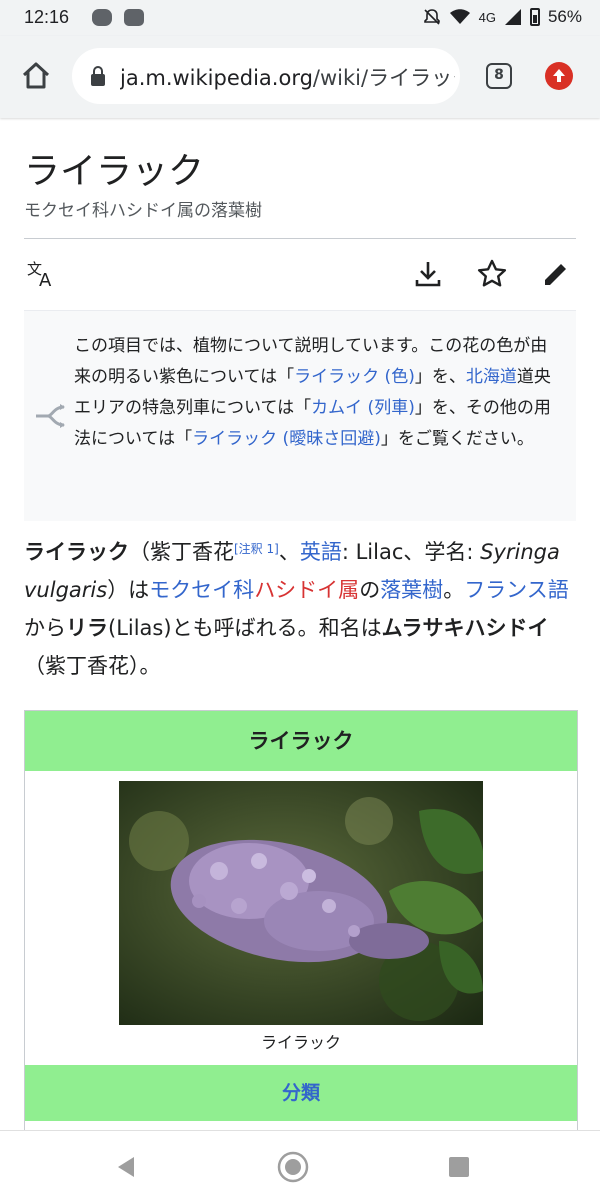  What do you see at coordinates (457, 439) in the screenshot?
I see `hatnote-text-part: 」をご覧ください。` at bounding box center [457, 439].